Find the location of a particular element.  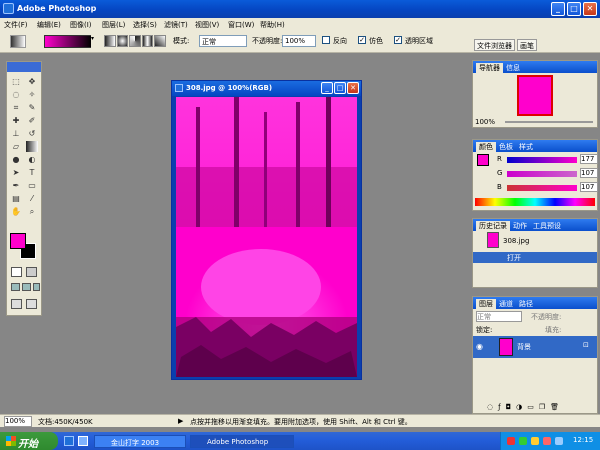

status-doc-info: 文档:450K/450K is located at coordinates (65, 422).